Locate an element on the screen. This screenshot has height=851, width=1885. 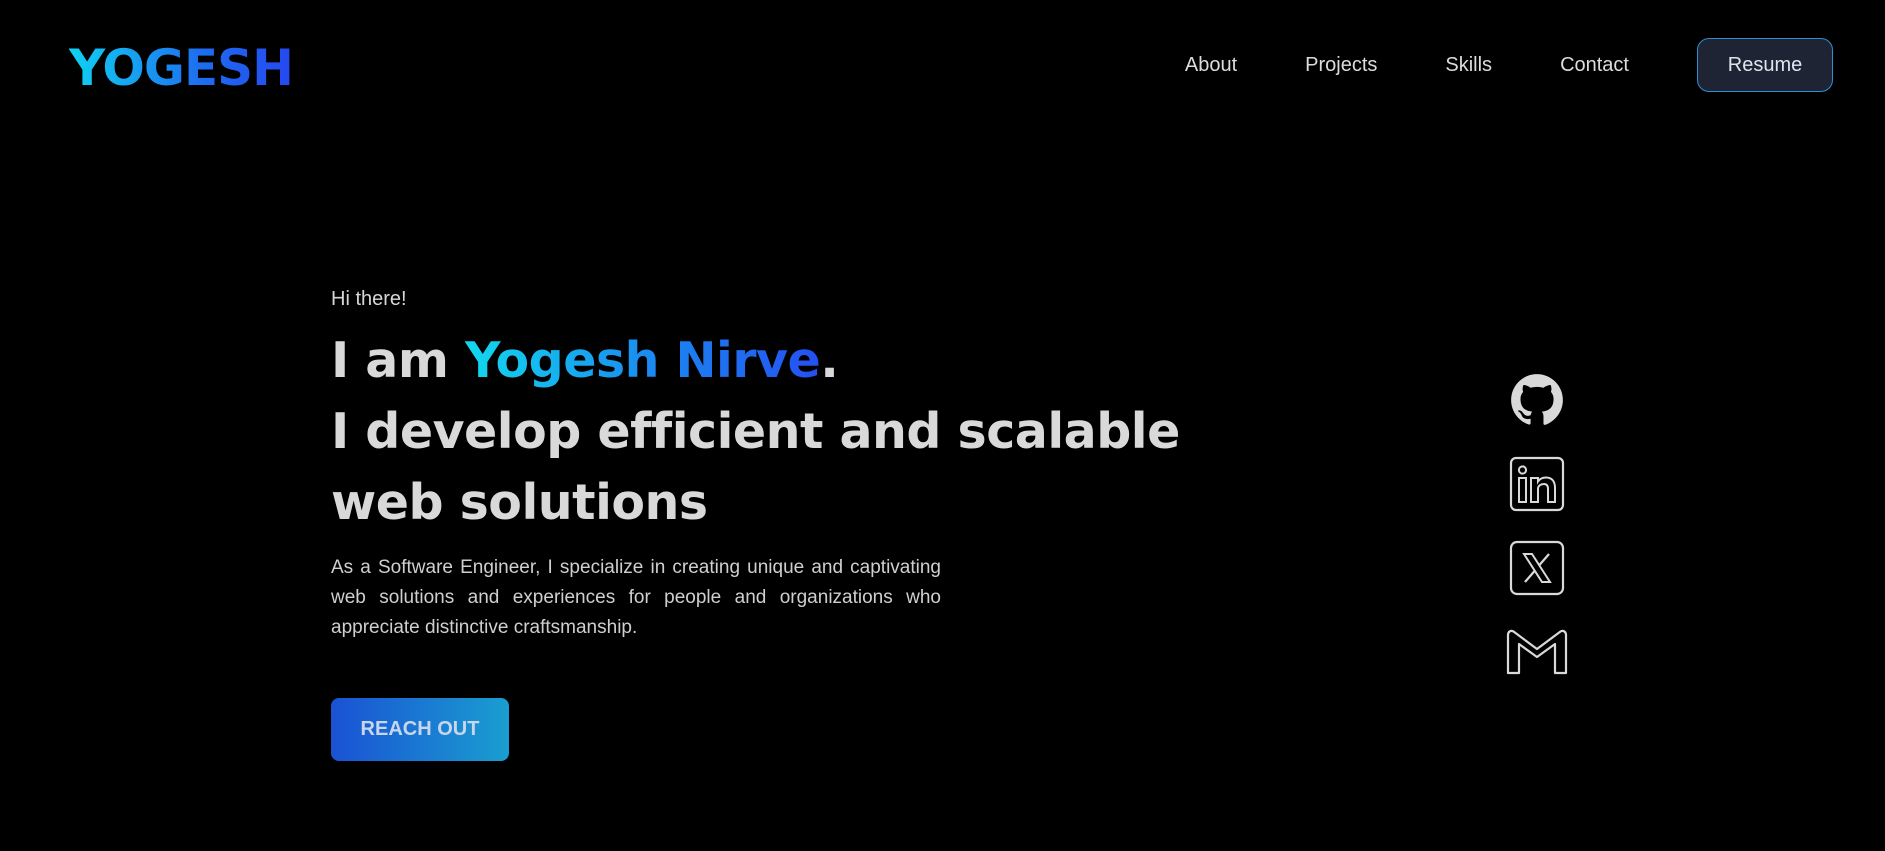
linkedin-icon is located at coordinates (1537, 484).